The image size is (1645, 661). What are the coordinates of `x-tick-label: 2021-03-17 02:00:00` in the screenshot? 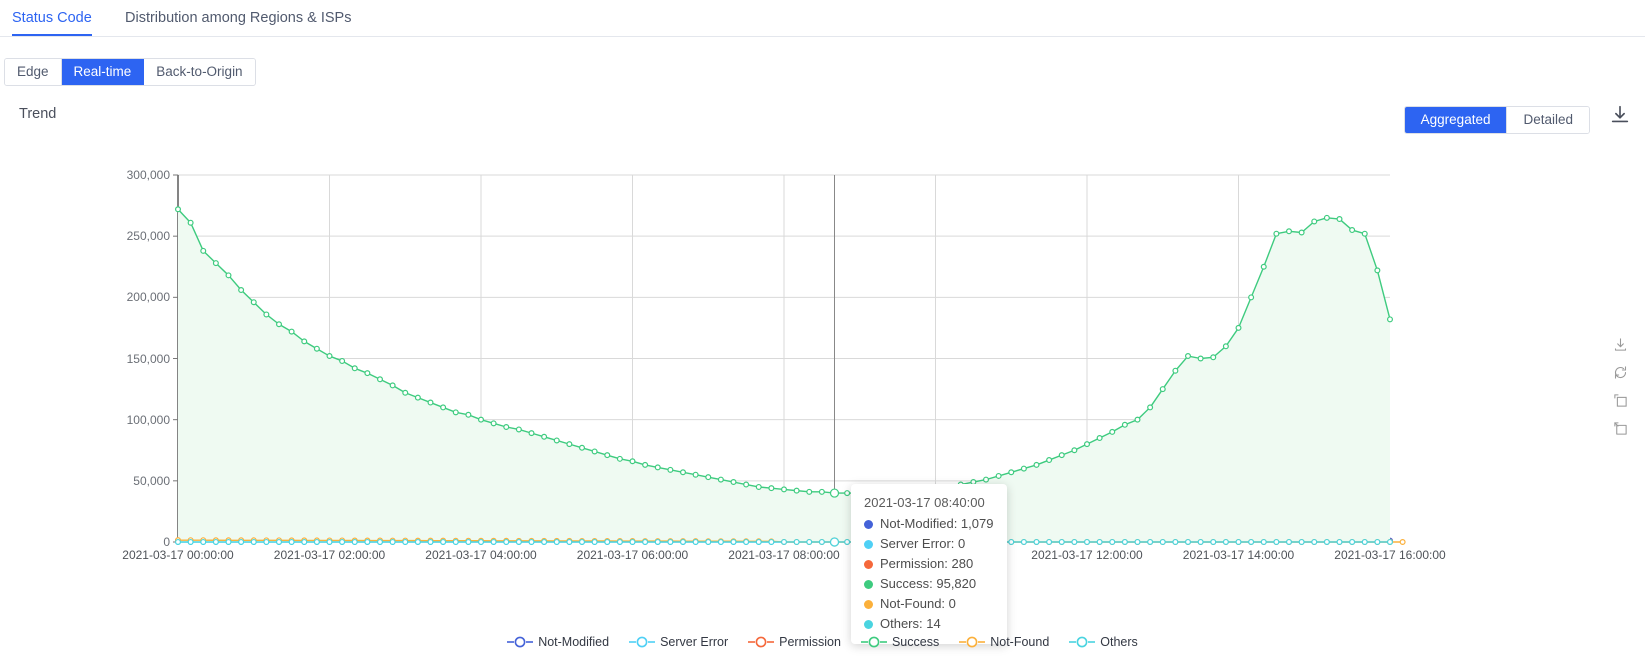 It's located at (329, 555).